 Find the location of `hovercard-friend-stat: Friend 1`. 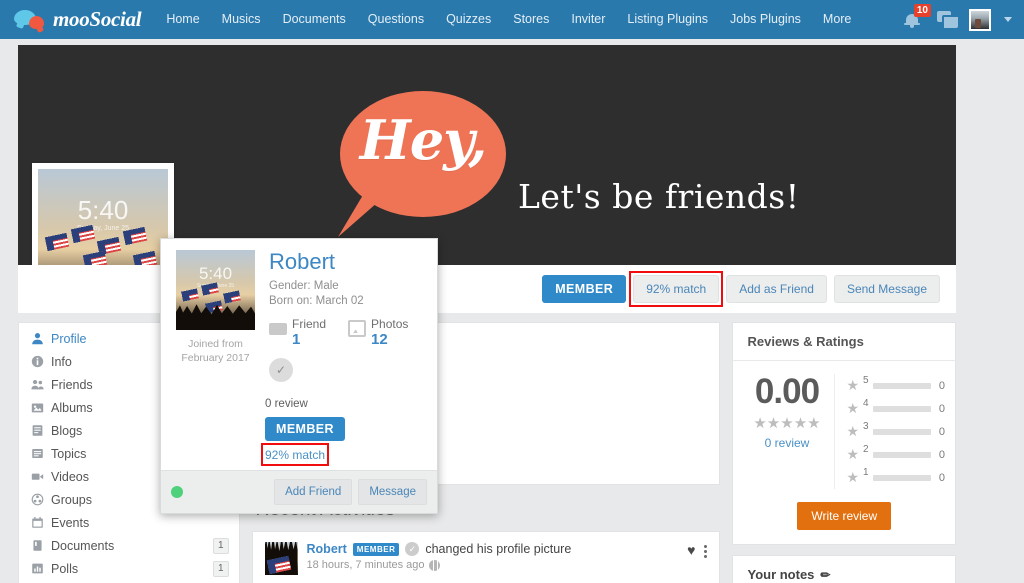

hovercard-friend-stat: Friend 1 is located at coordinates (297, 332).